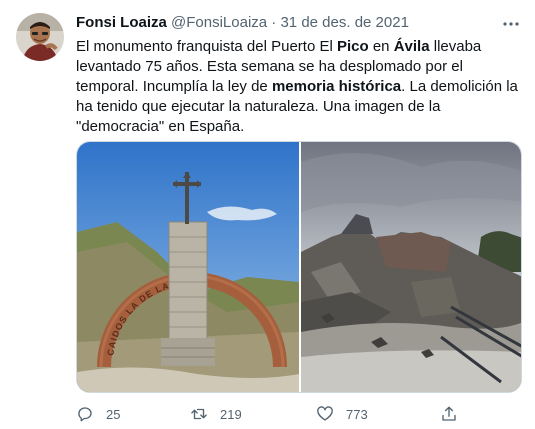 This screenshot has height=429, width=535. I want to click on like-icon, so click(325, 413).